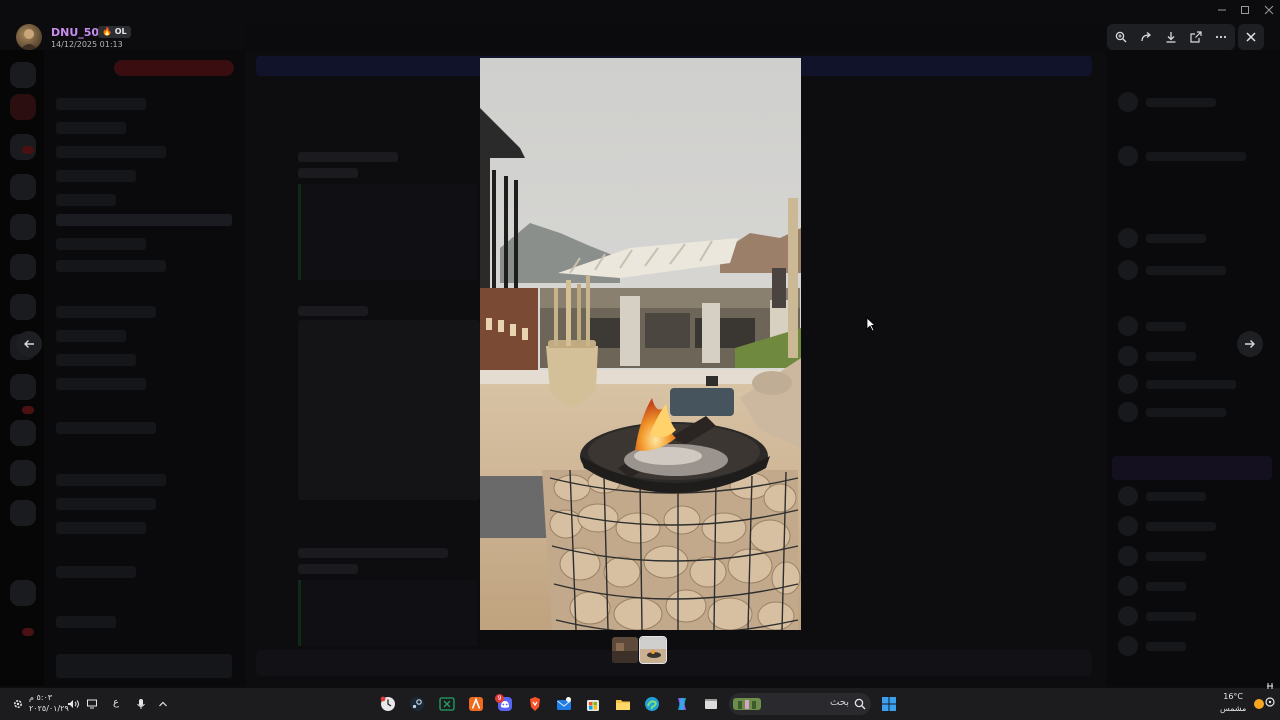 Image resolution: width=1280 pixels, height=720 pixels. Describe the element at coordinates (141, 704) in the screenshot. I see `microphone-icon` at that location.